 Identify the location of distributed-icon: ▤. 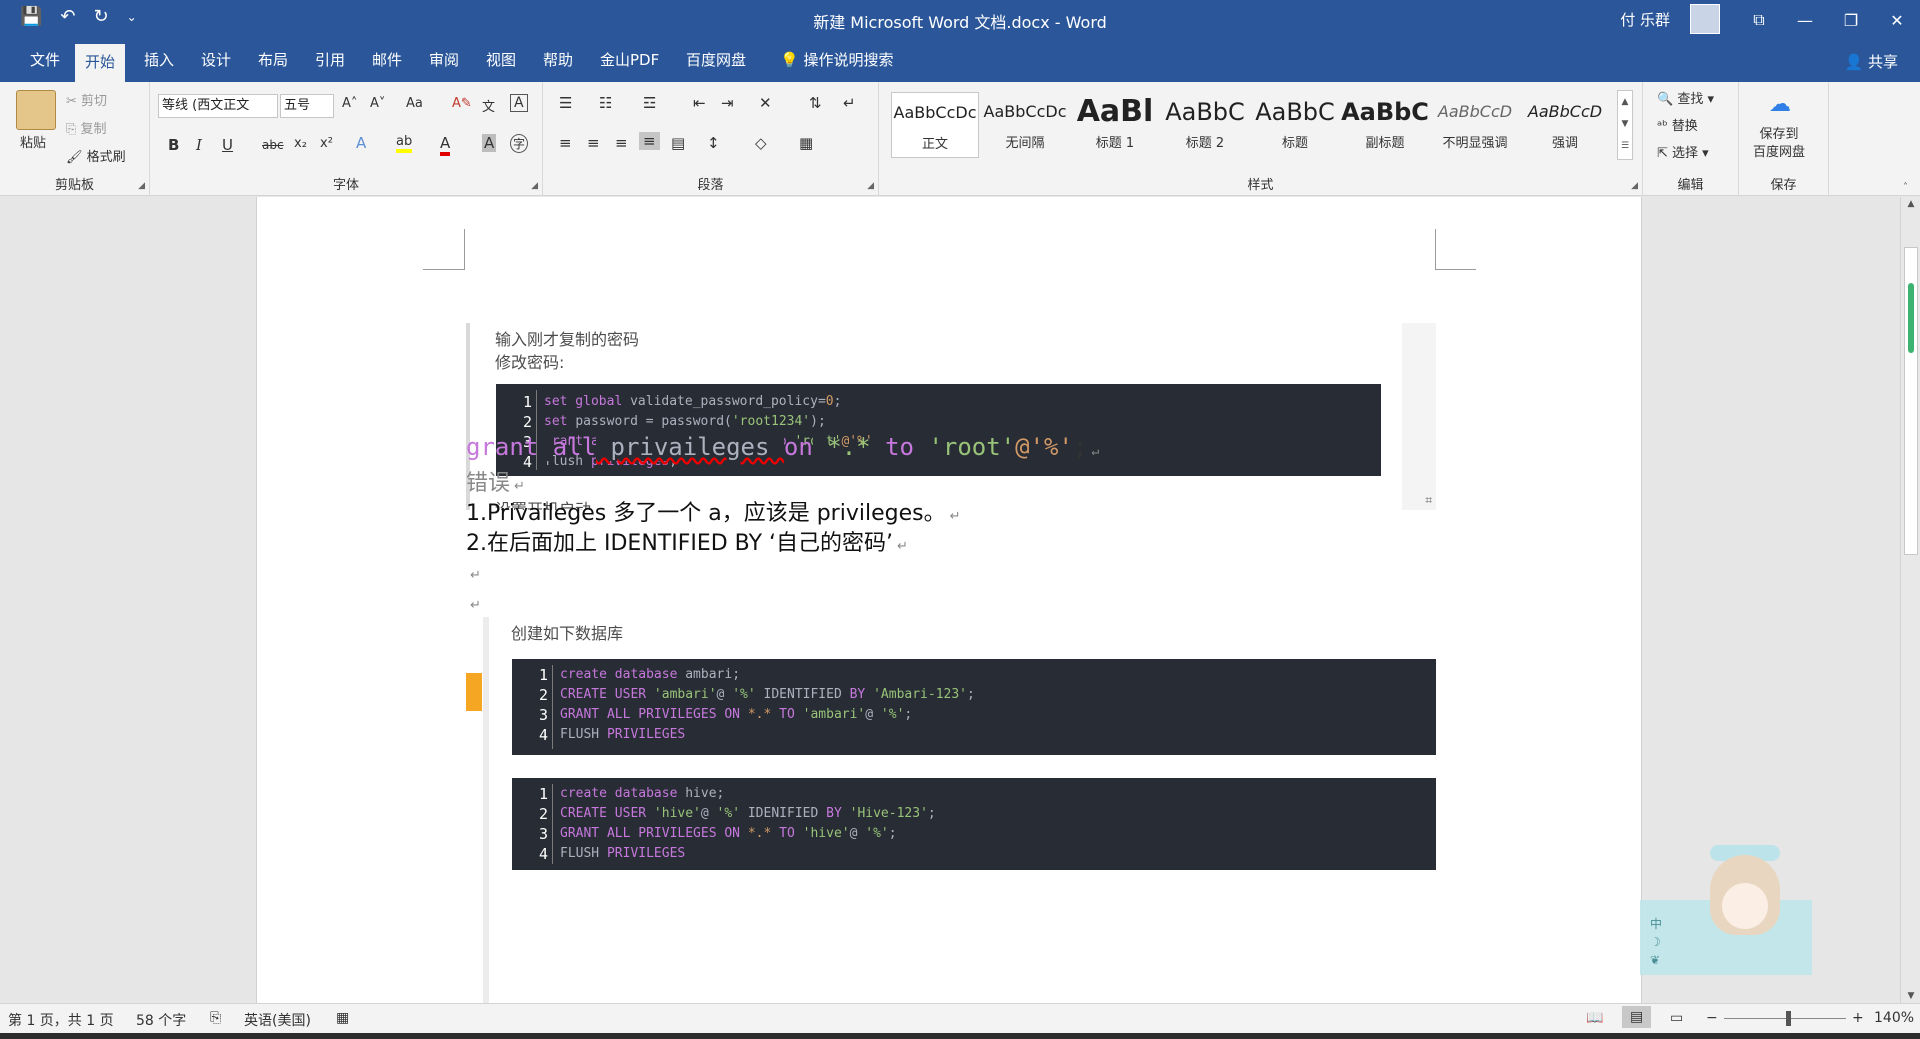
(678, 143).